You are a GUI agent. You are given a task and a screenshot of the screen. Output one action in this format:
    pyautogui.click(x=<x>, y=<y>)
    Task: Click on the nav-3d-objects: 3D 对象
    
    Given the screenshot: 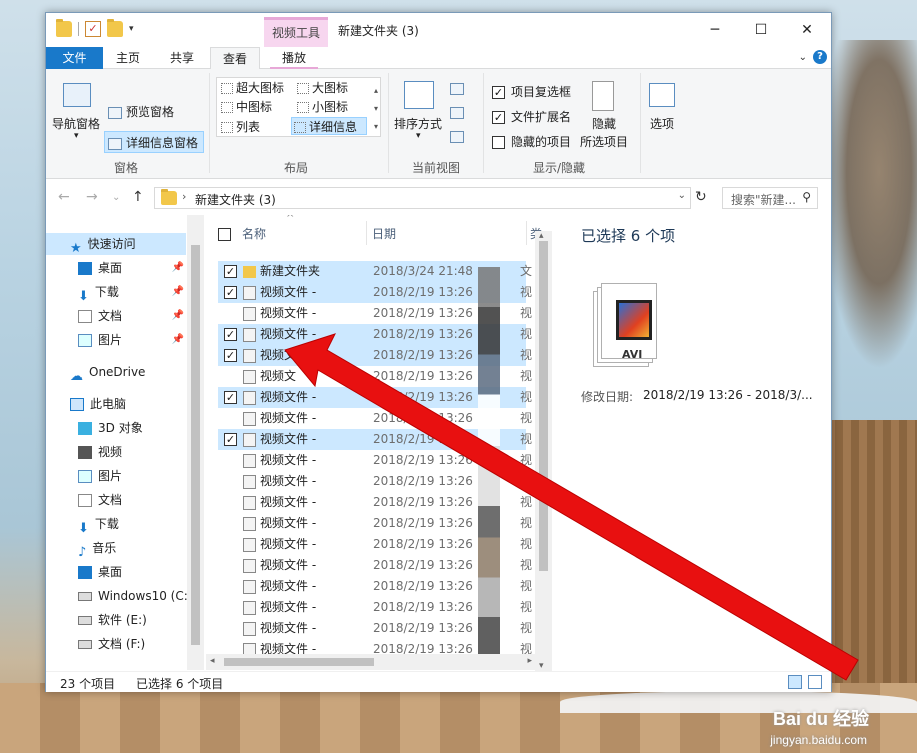 What is the action you would take?
    pyautogui.click(x=116, y=428)
    